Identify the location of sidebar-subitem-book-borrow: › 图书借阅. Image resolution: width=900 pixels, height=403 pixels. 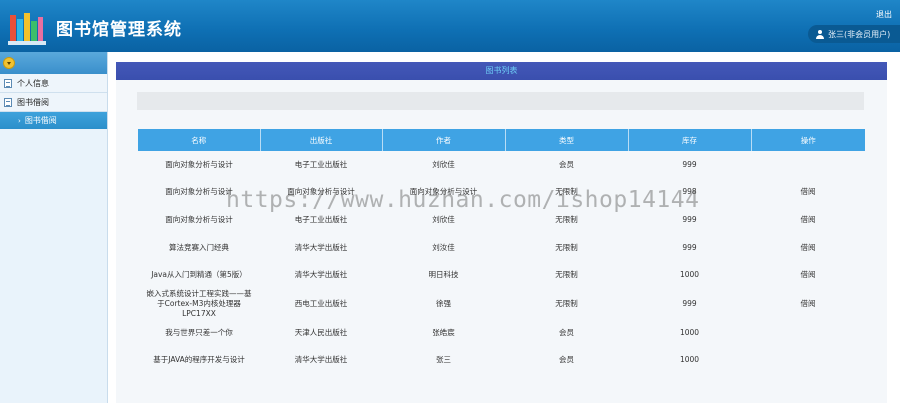
(53, 120).